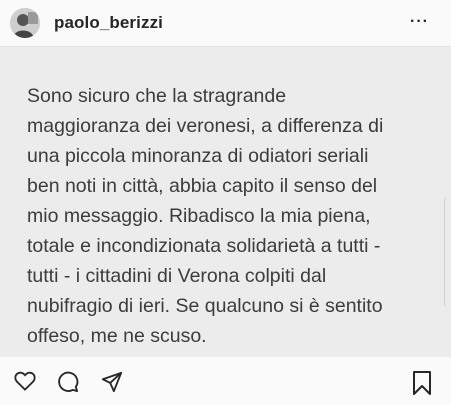 Image resolution: width=451 pixels, height=405 pixels. What do you see at coordinates (225, 23) in the screenshot?
I see `post-header: paolo_berizzi ···` at bounding box center [225, 23].